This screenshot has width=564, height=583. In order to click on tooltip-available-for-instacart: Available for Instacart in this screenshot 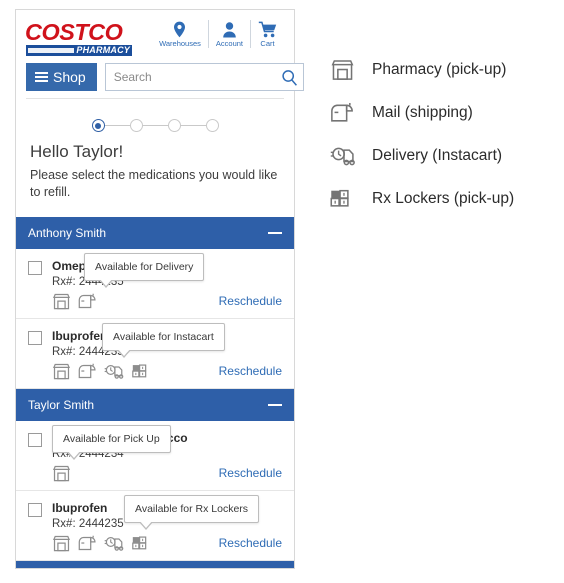, I will do `click(163, 340)`.